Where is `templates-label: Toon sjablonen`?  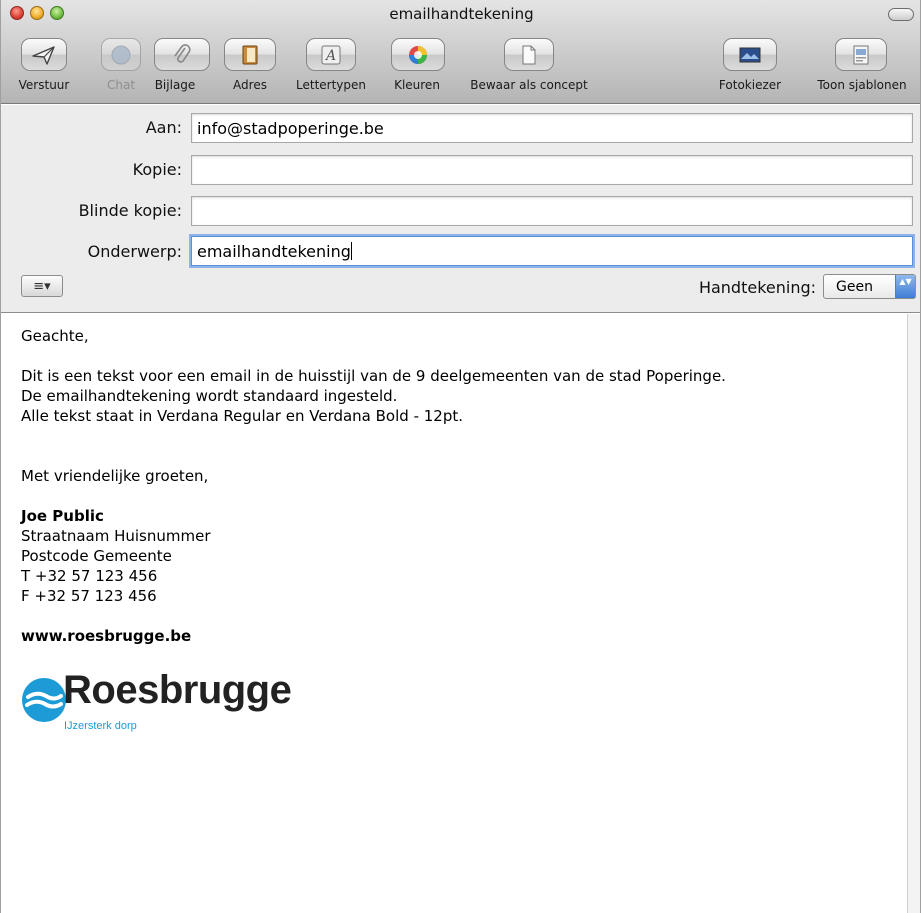
templates-label: Toon sjablonen is located at coordinates (862, 85).